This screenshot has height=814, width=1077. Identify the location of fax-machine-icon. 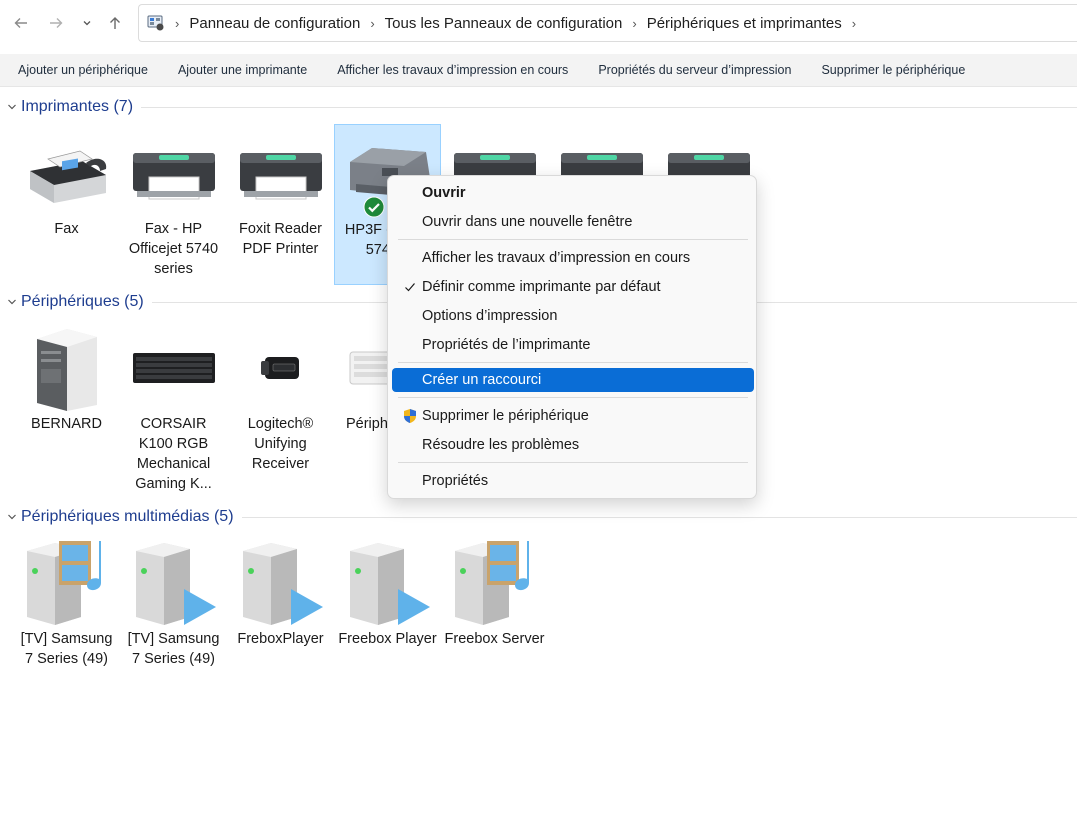
(66, 173).